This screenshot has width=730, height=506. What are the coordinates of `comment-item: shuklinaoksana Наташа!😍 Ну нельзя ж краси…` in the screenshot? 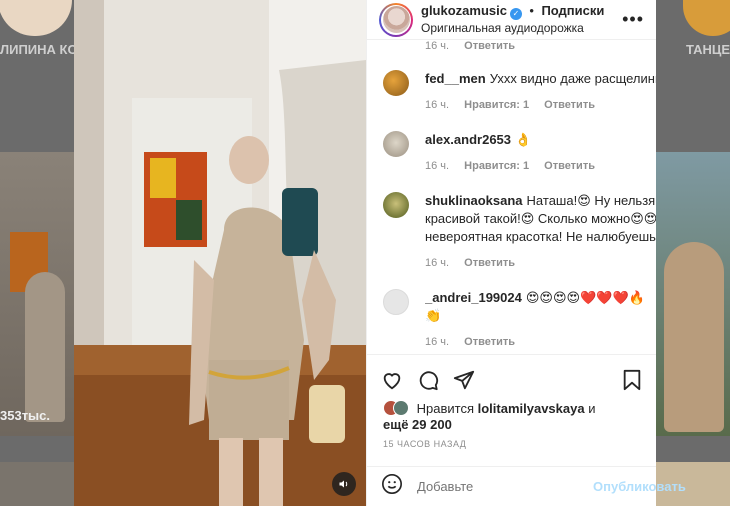 It's located at (519, 232).